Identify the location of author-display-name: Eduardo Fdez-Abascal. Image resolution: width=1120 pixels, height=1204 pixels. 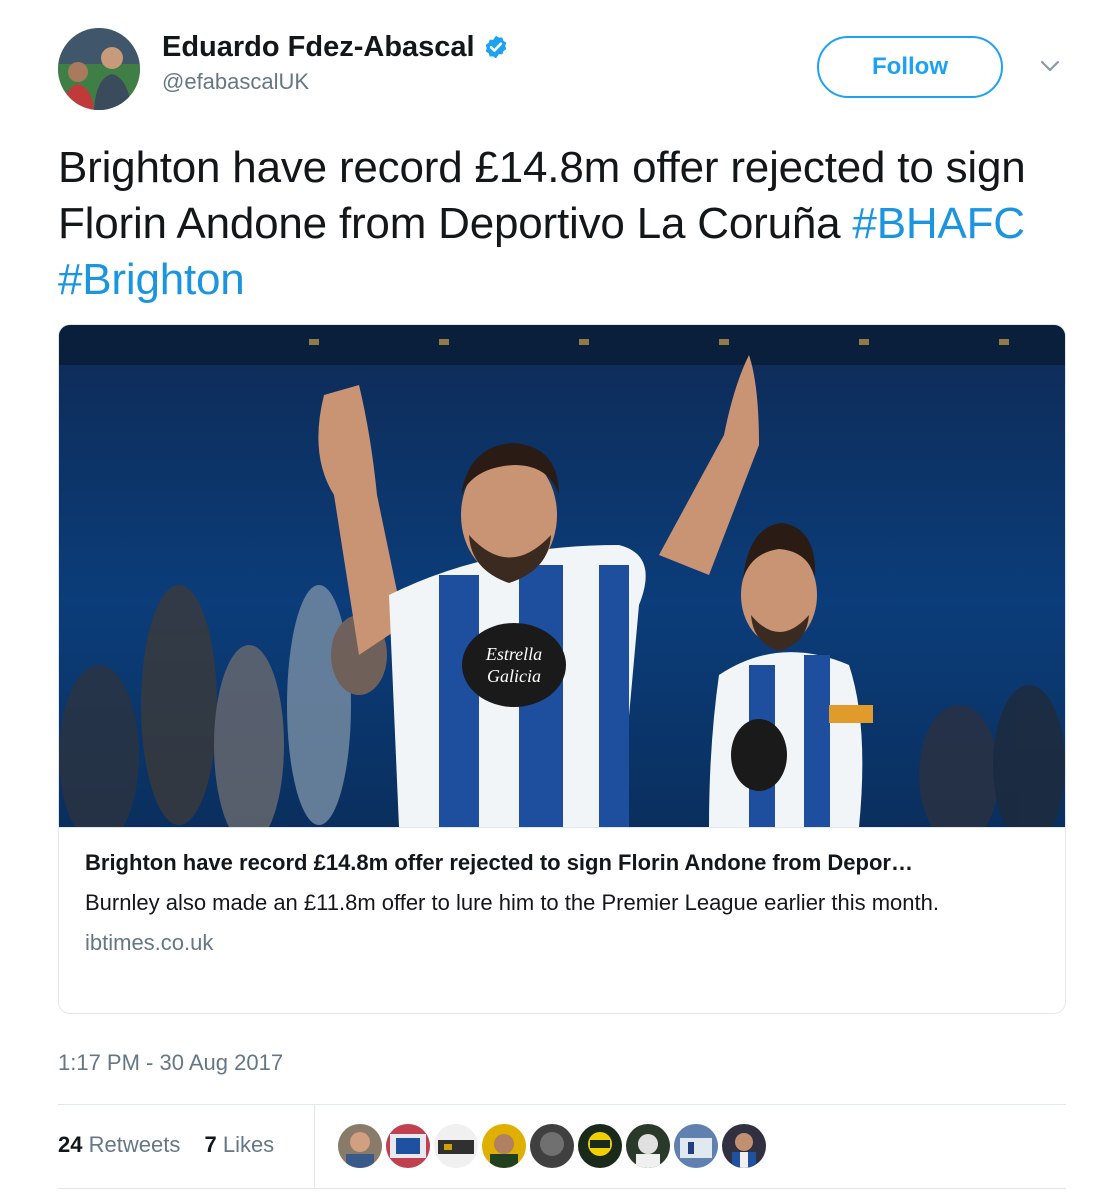
(335, 47).